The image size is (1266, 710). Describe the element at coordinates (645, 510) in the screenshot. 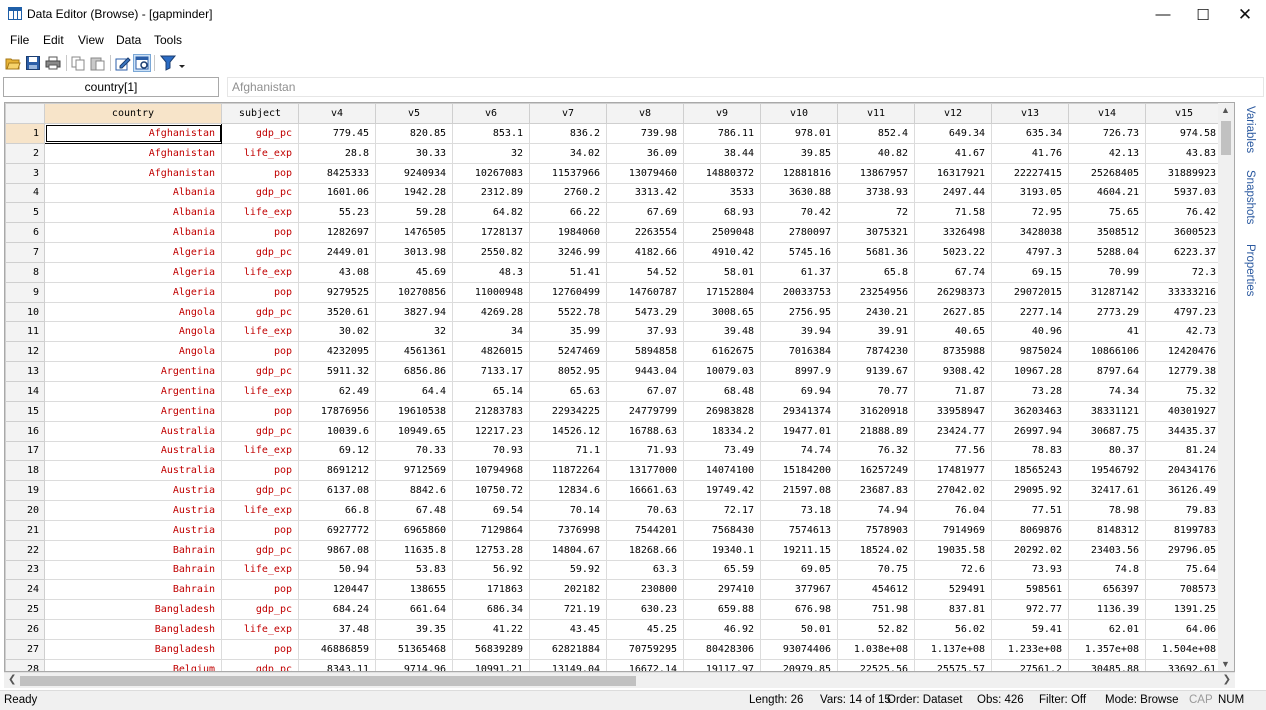

I see `cell-value: 70.63` at that location.